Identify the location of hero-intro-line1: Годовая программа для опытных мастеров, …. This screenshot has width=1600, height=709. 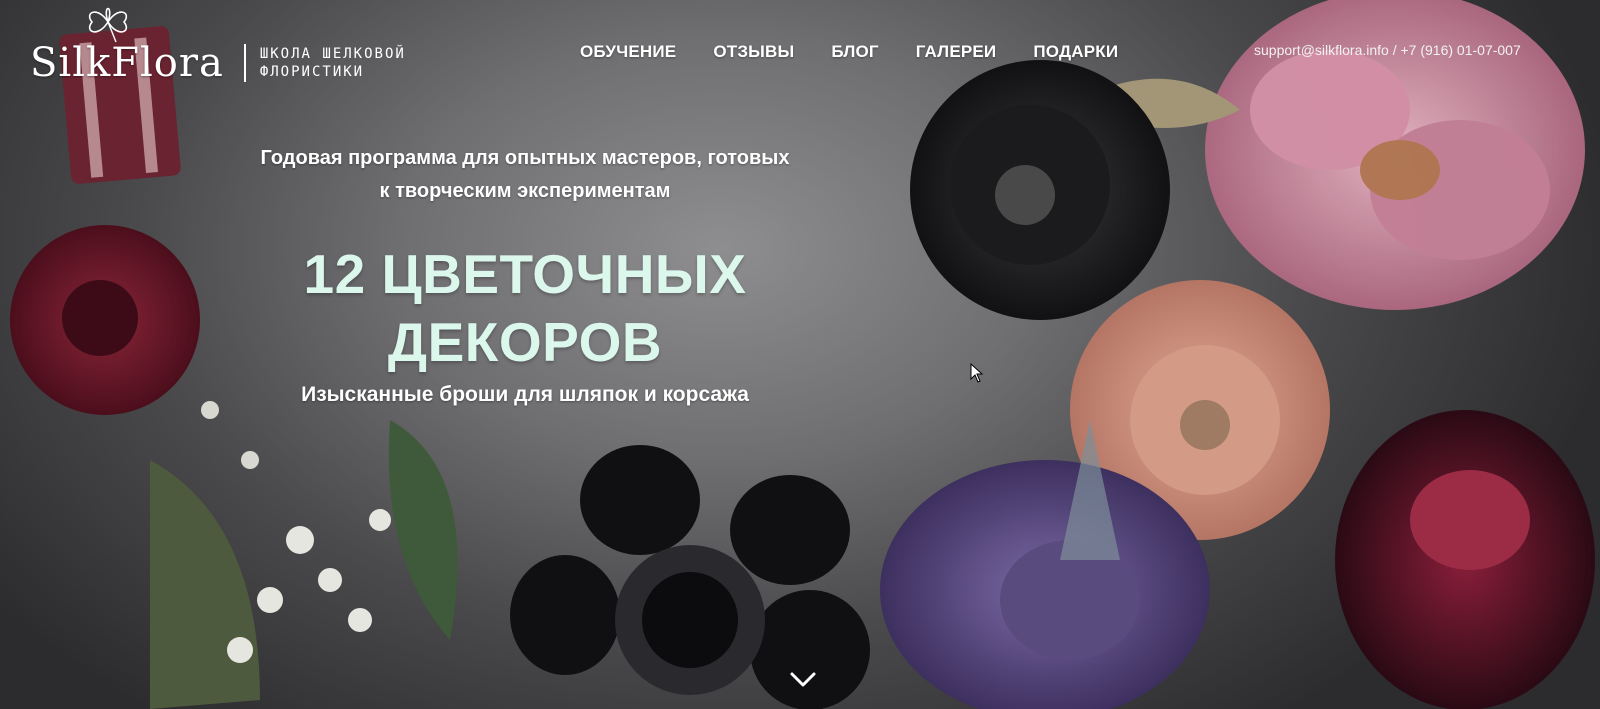
(525, 158).